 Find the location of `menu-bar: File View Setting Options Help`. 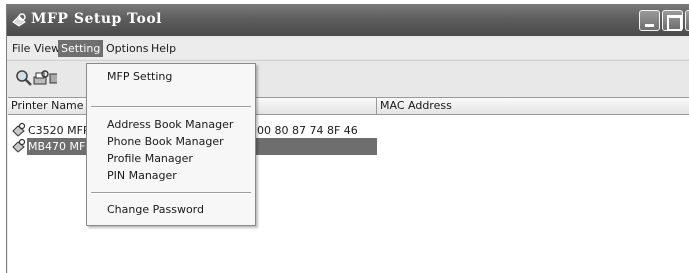

menu-bar: File View Setting Options Help is located at coordinates (348, 48).